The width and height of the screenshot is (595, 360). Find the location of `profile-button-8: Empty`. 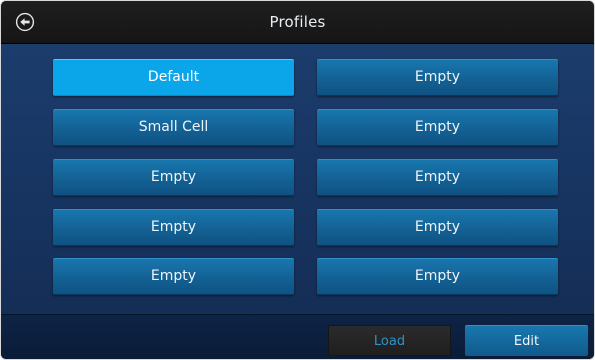

profile-button-8: Empty is located at coordinates (437, 227).